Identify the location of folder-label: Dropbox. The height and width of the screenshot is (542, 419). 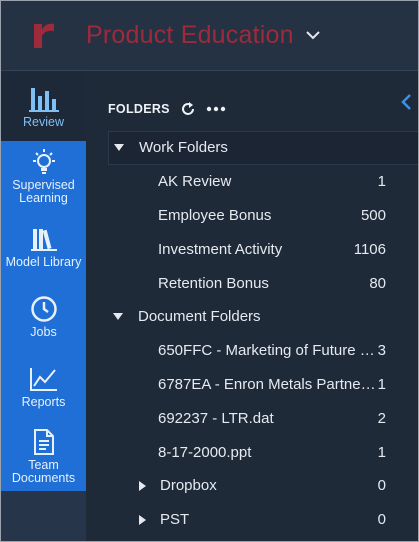
(188, 486).